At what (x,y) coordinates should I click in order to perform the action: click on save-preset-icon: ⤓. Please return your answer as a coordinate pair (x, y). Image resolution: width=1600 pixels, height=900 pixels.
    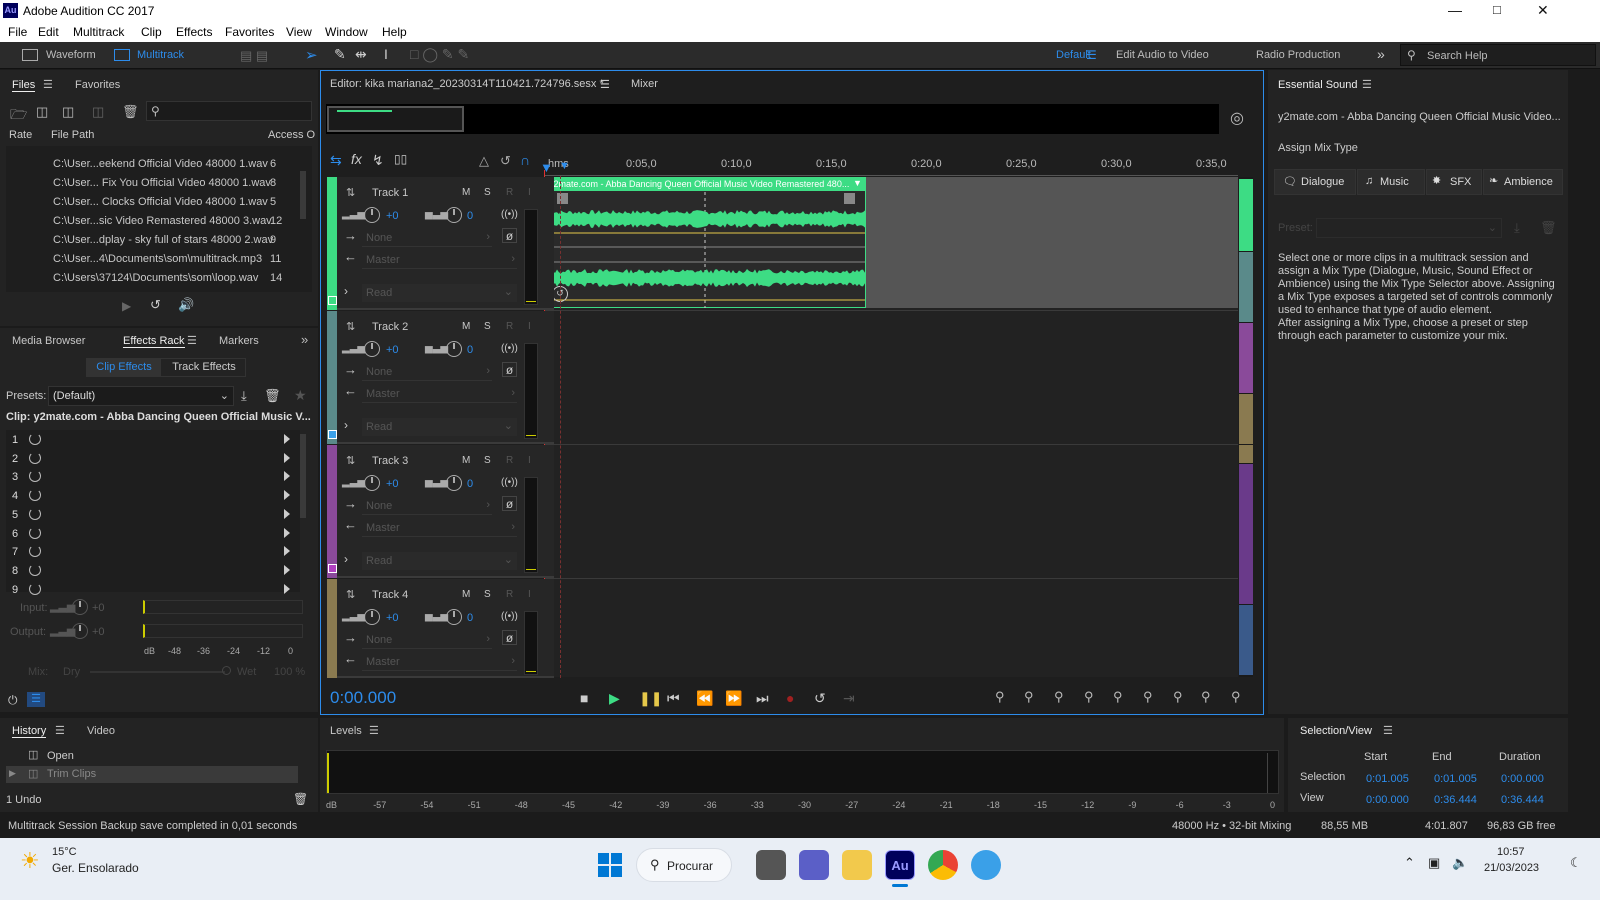
    Looking at the image, I should click on (1517, 228).